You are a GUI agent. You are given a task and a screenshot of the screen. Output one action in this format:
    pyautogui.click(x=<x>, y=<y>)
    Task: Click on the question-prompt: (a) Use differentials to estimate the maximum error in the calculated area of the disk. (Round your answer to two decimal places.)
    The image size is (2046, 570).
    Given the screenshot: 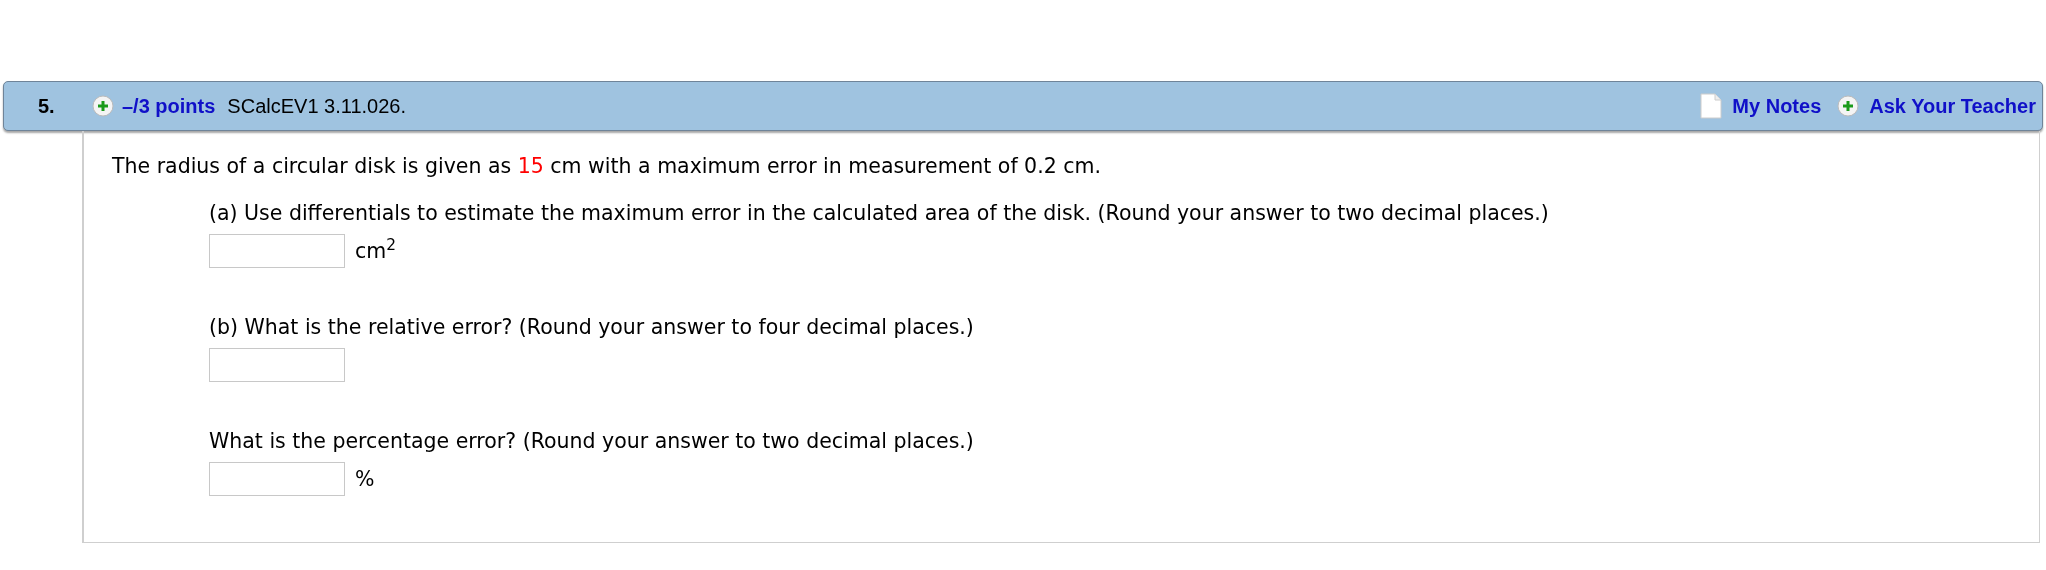 What is the action you would take?
    pyautogui.click(x=879, y=213)
    